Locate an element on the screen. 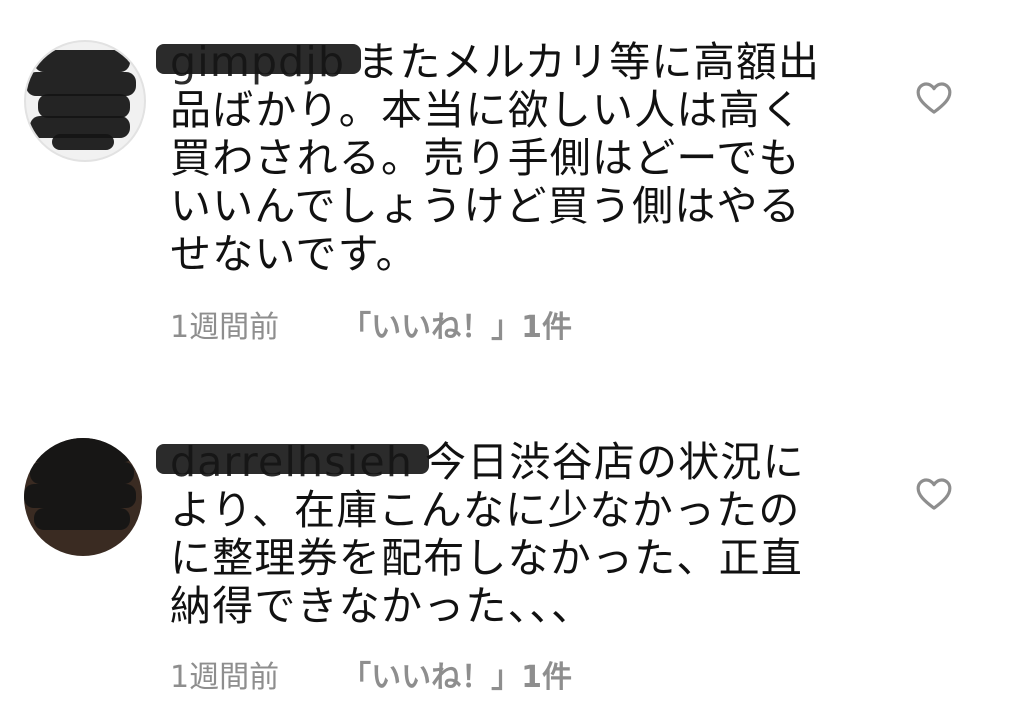 The height and width of the screenshot is (728, 1024). comment-username: gimpdjb is located at coordinates (259, 62).